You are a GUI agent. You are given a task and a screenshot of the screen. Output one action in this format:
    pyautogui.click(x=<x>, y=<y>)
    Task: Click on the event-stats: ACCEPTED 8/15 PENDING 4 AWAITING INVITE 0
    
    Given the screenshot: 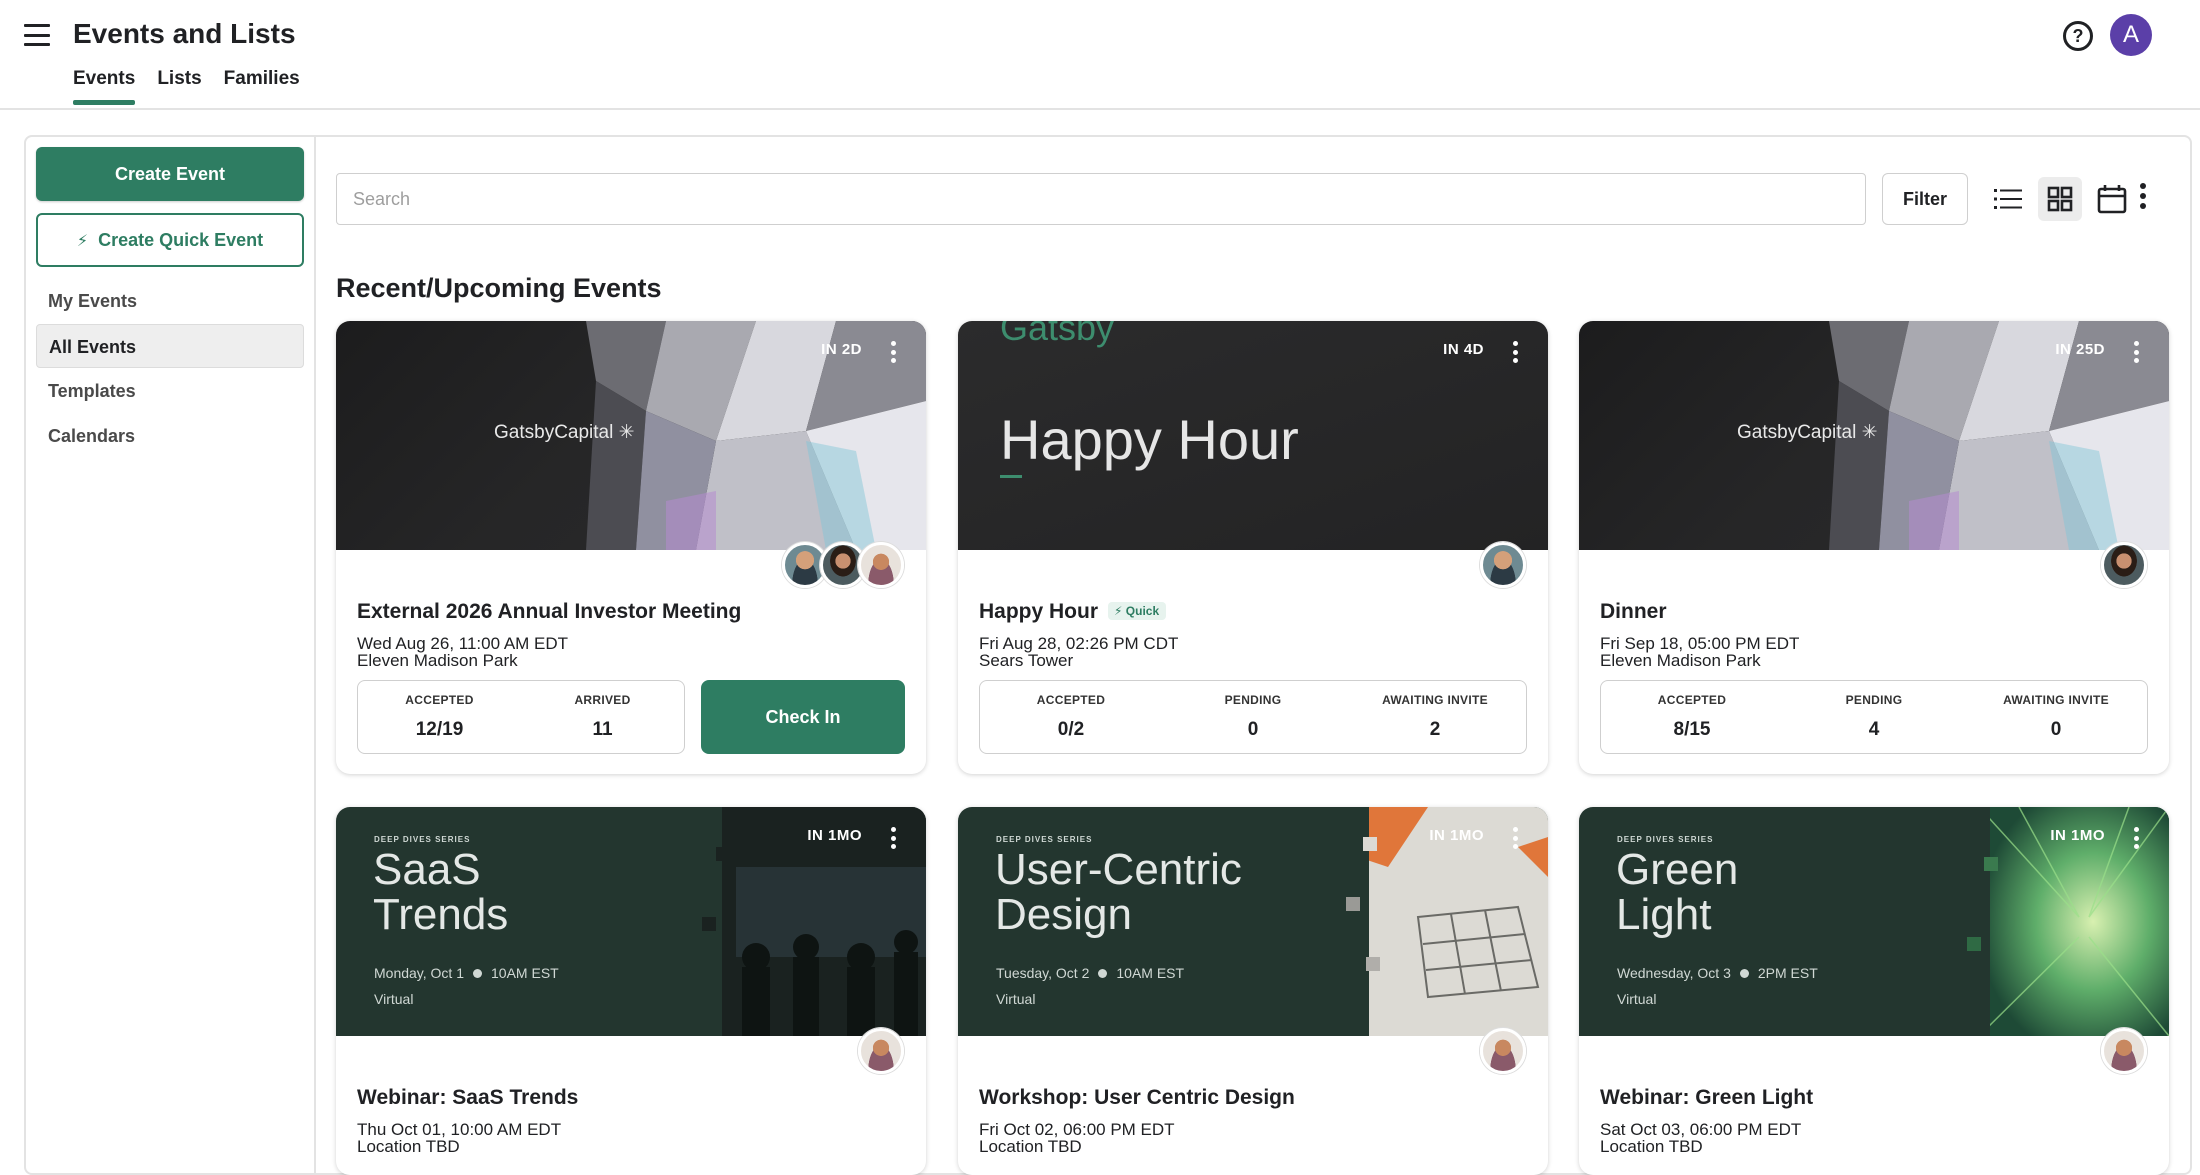 What is the action you would take?
    pyautogui.click(x=1874, y=717)
    